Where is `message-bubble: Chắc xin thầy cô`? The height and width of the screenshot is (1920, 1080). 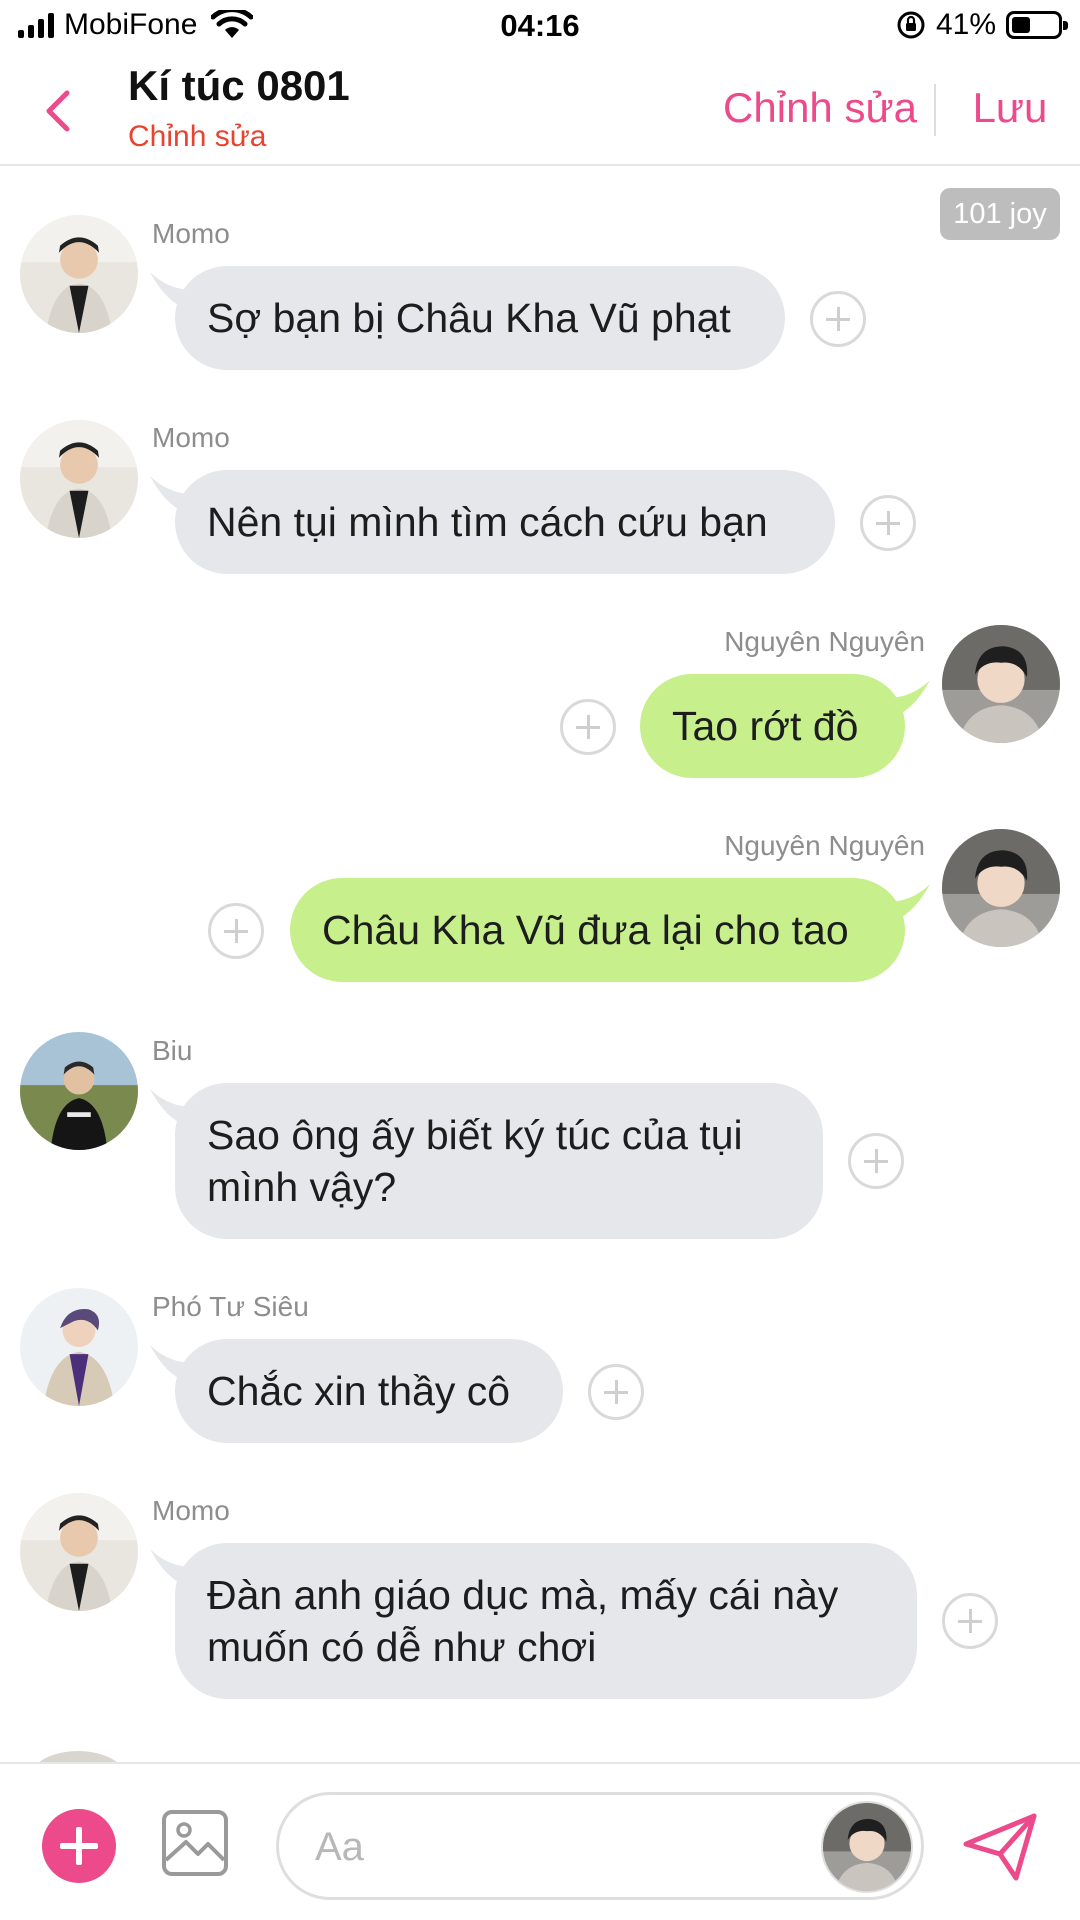 message-bubble: Chắc xin thầy cô is located at coordinates (369, 1391).